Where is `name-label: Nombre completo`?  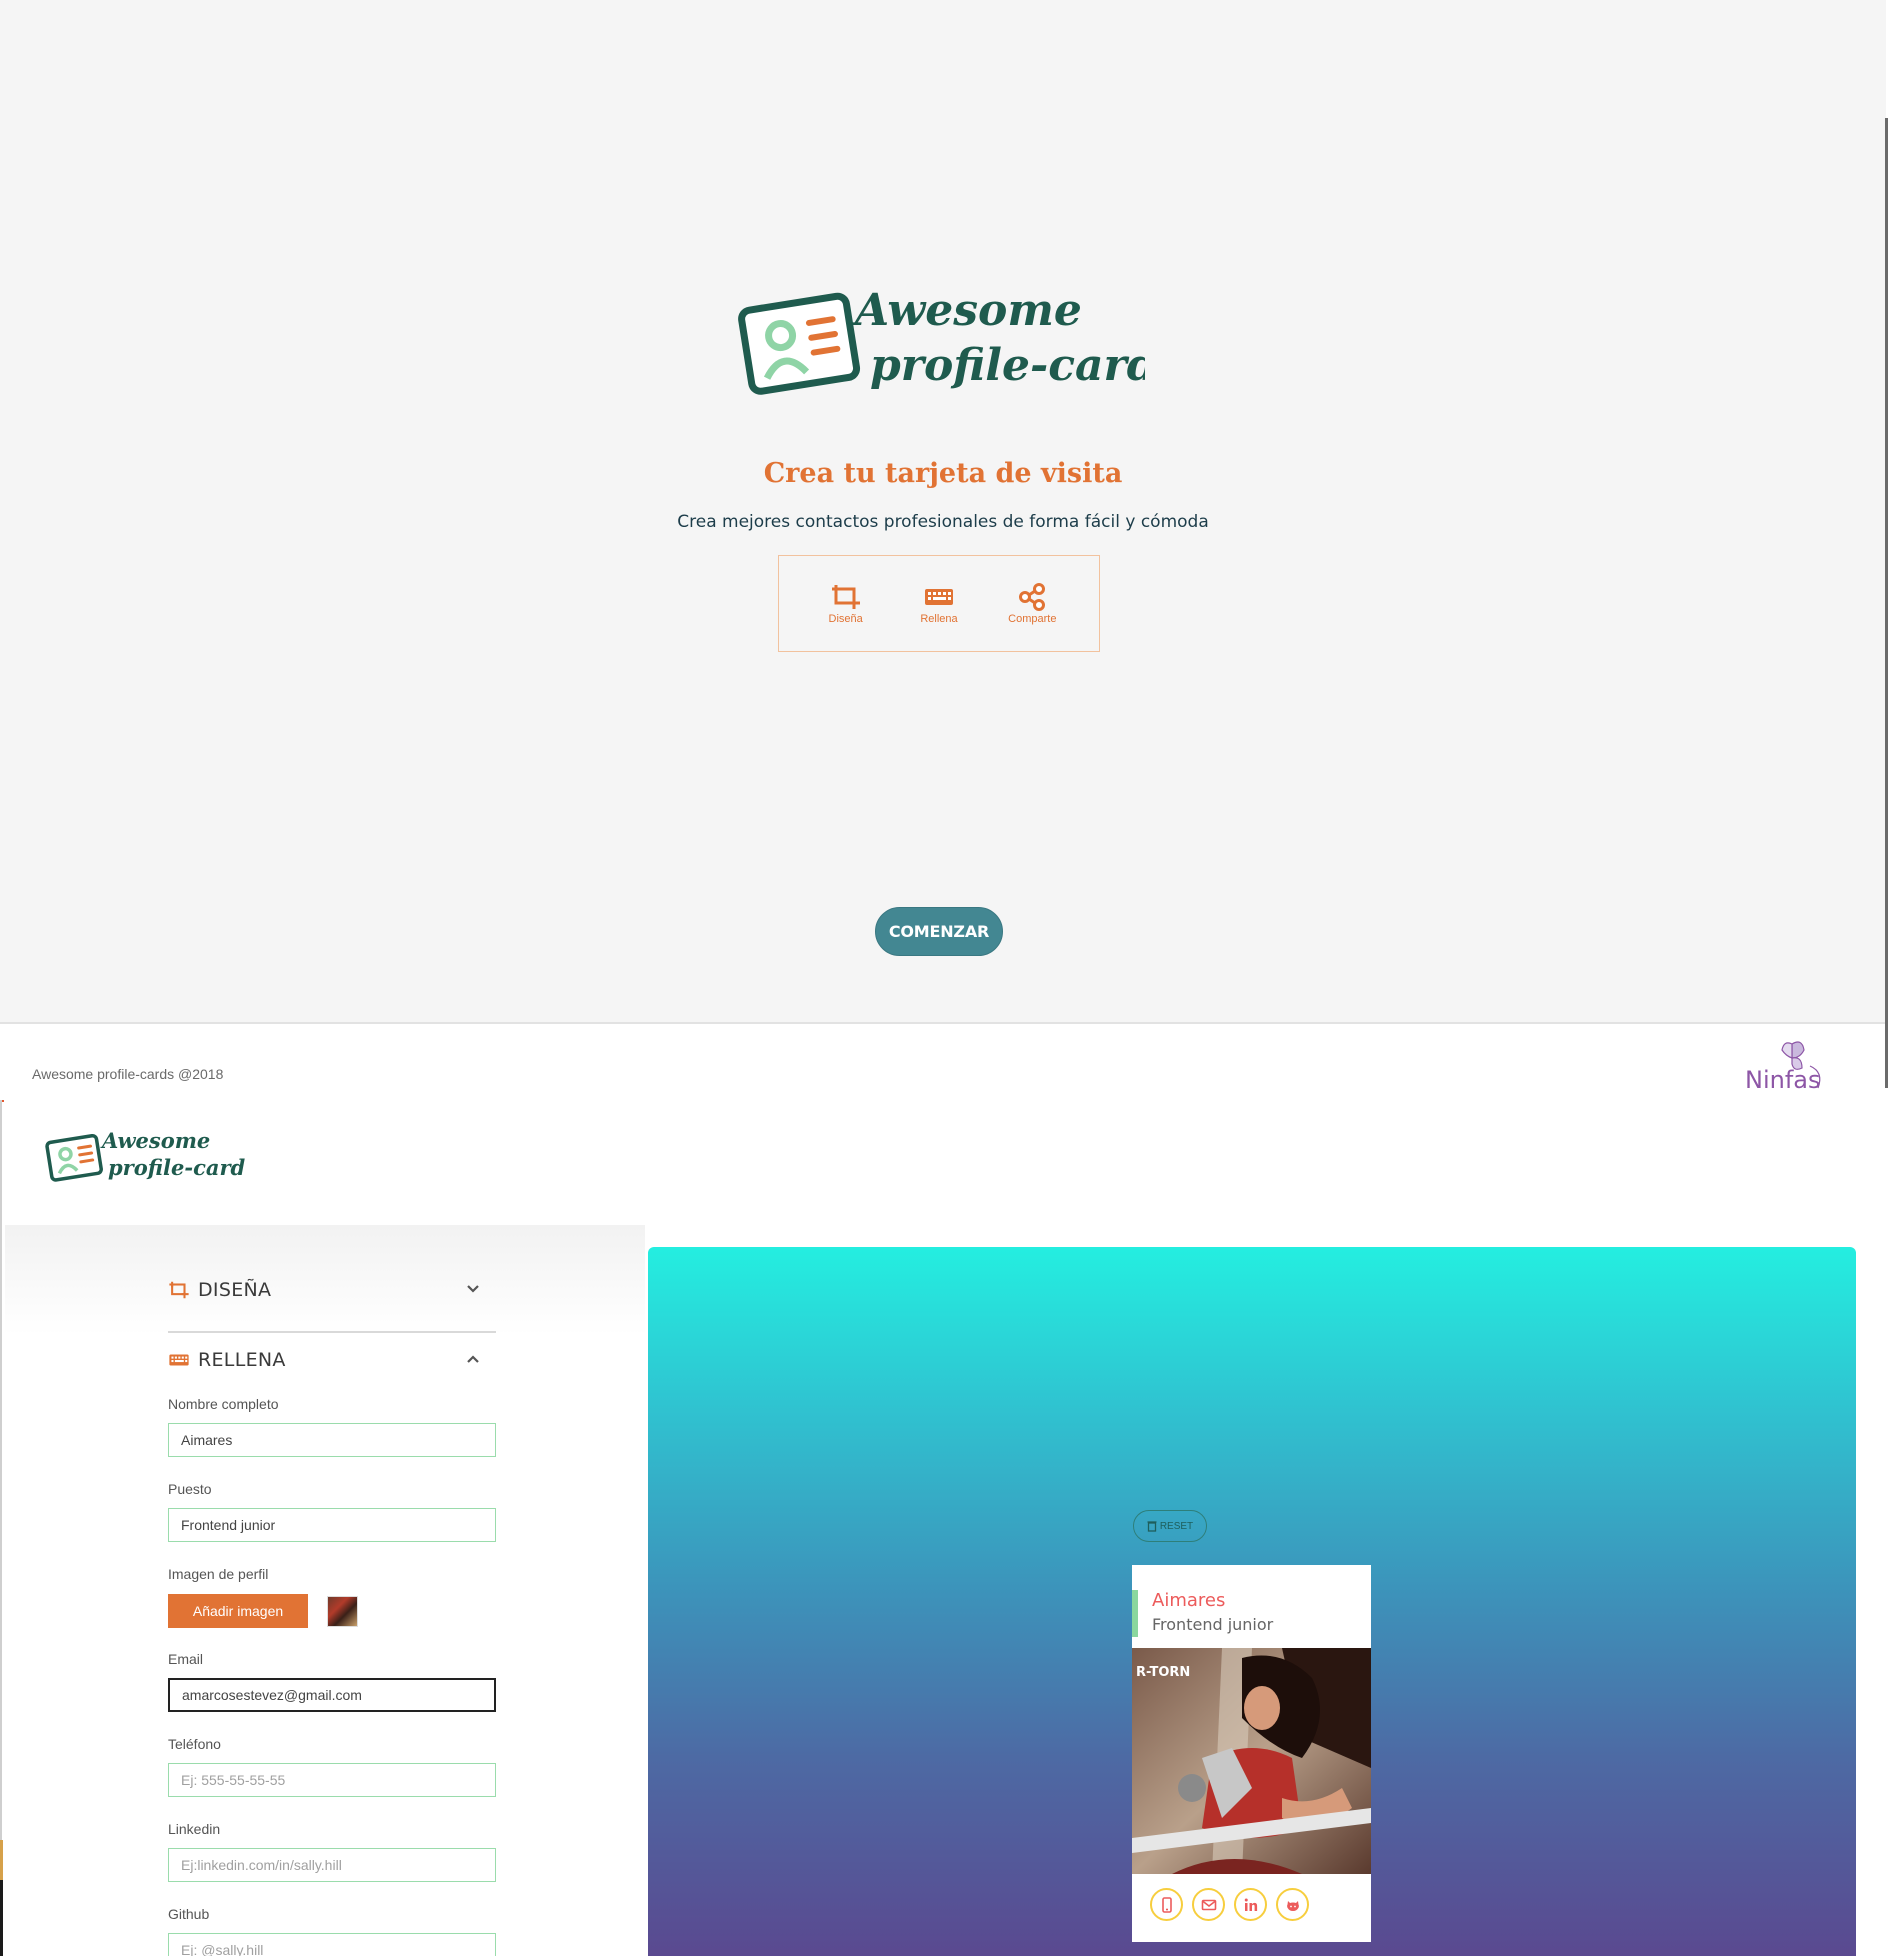 name-label: Nombre completo is located at coordinates (223, 1404).